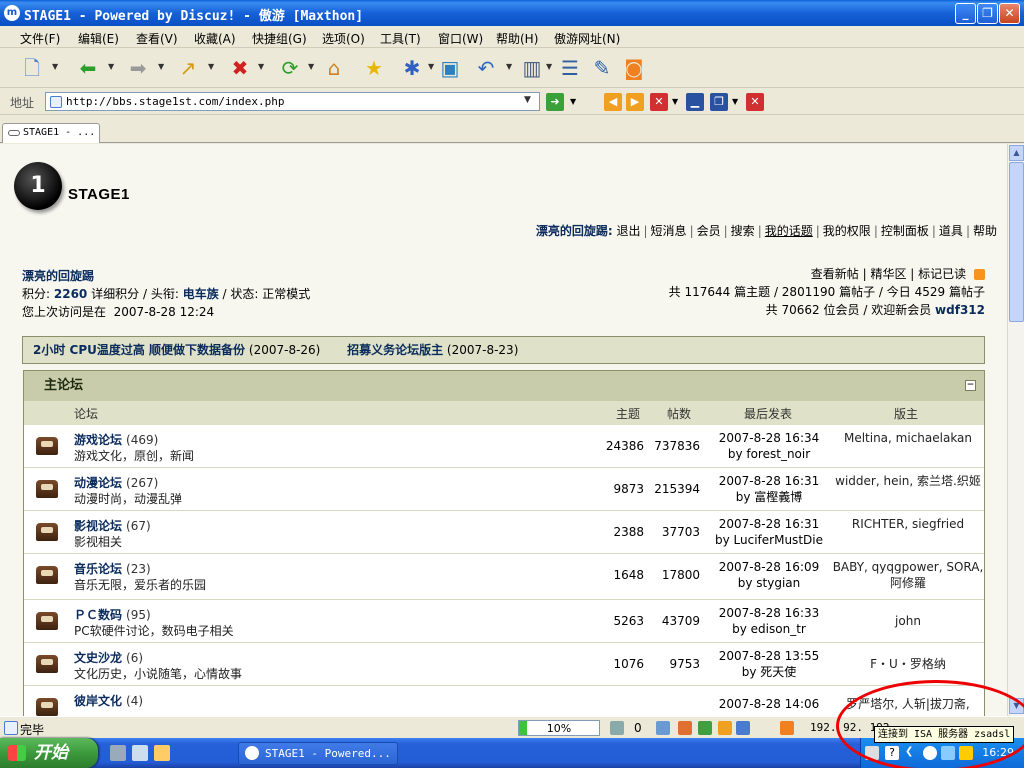  I want to click on rss-status-icon, so click(787, 728).